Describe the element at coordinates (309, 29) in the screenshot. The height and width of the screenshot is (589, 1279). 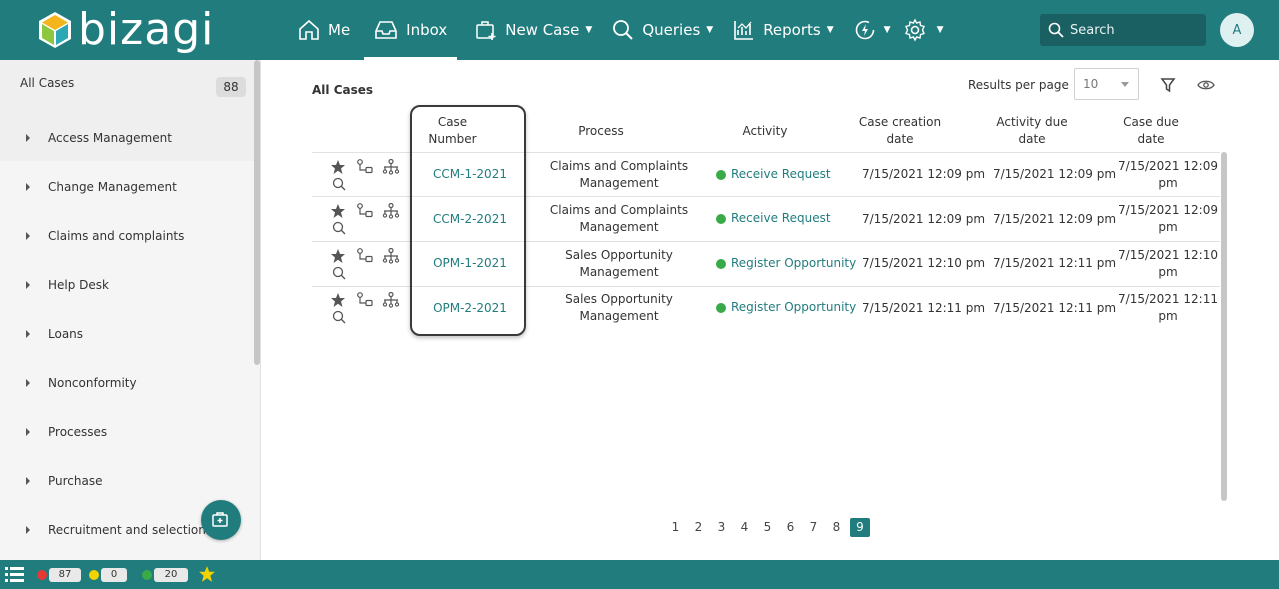
I see `home-icon` at that location.